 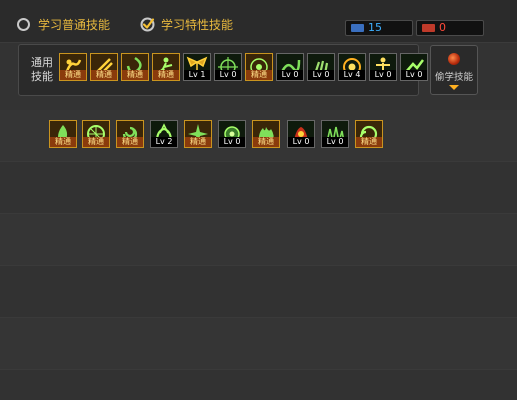 I want to click on common-skill-9: Lv 4, so click(x=352, y=67).